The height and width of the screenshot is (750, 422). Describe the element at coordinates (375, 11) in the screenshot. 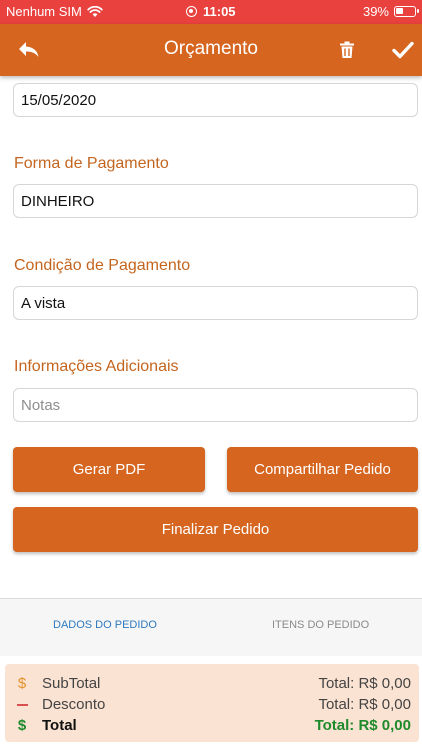

I see `battery-percent: 39%` at that location.